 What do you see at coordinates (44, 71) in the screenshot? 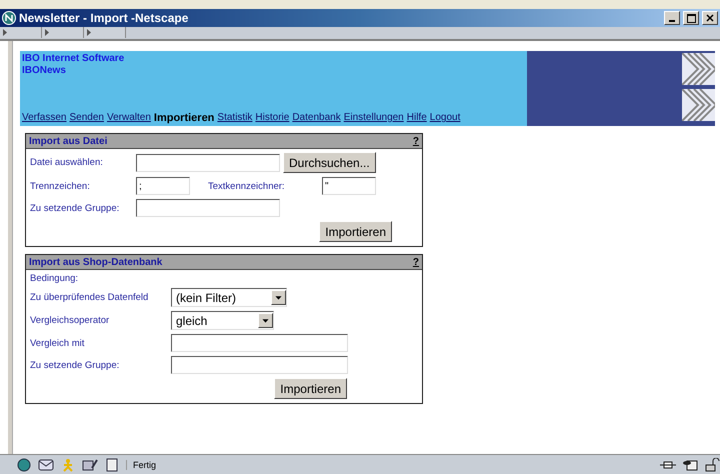
I see `product-name: IBONews` at bounding box center [44, 71].